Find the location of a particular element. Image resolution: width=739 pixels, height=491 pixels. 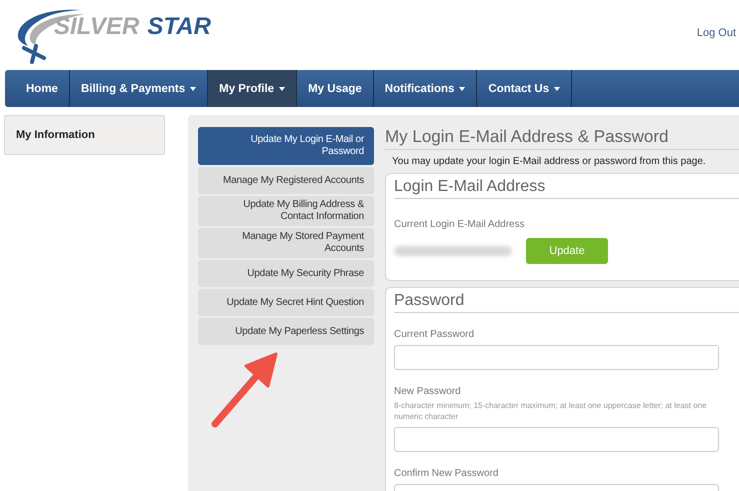

submenu-item: Manage My Registered Accounts is located at coordinates (286, 180).